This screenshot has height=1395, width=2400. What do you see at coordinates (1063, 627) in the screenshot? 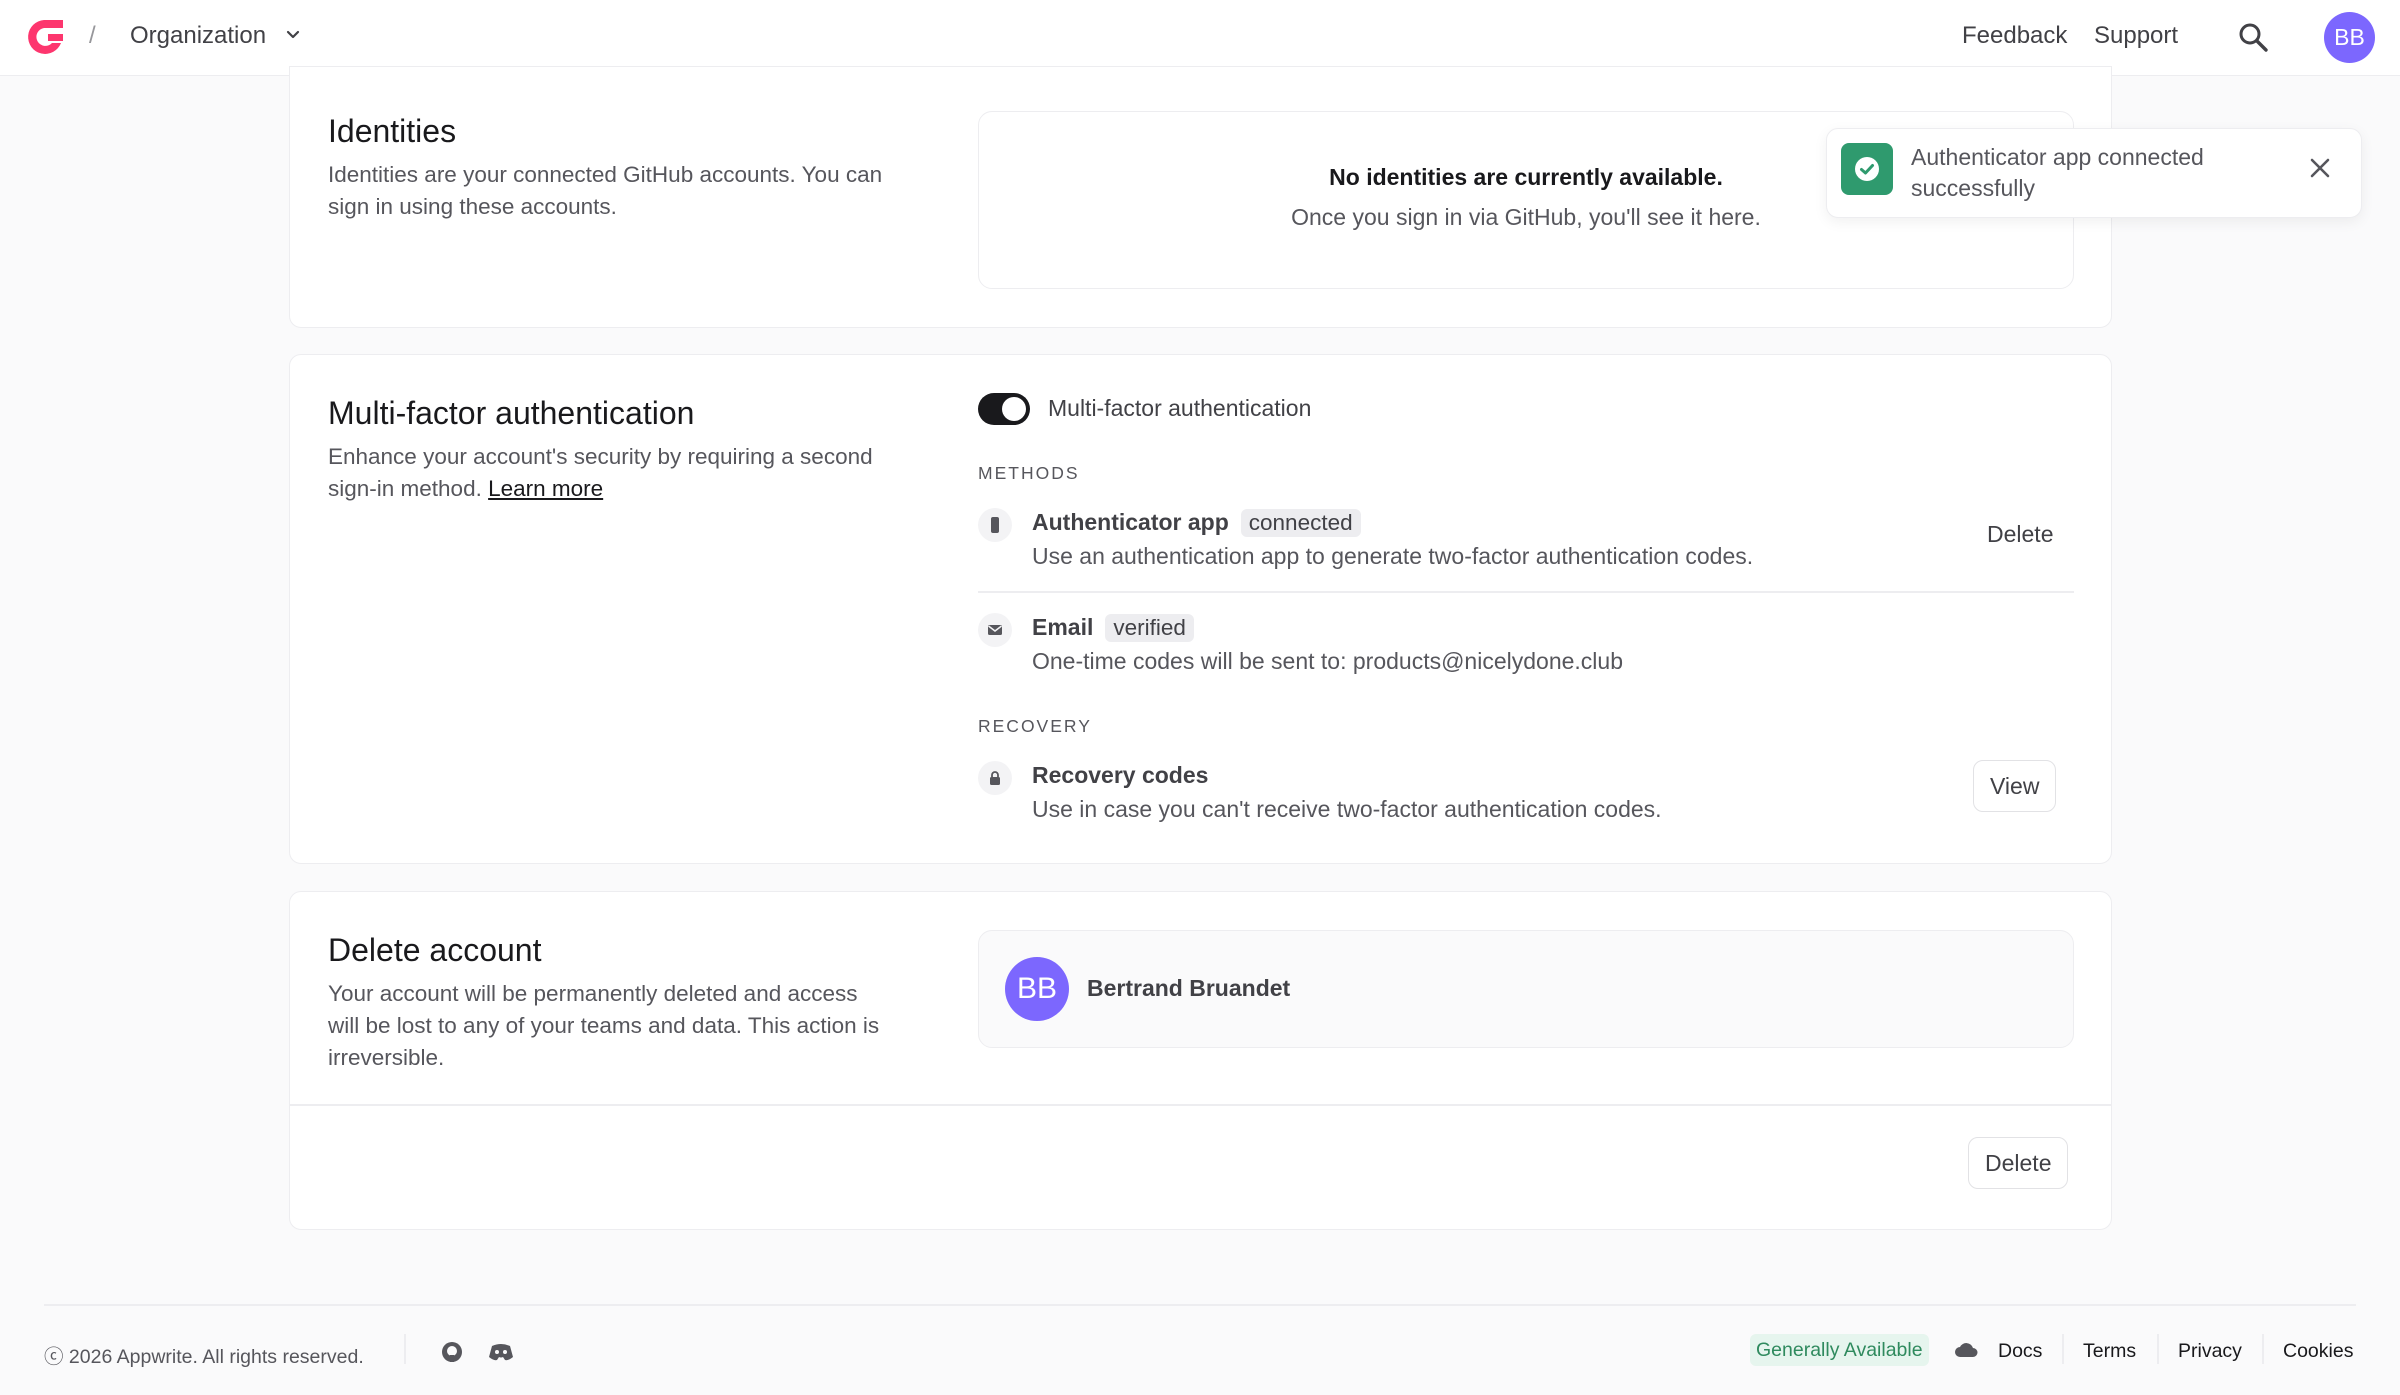
I see `email-method-title: Email` at bounding box center [1063, 627].